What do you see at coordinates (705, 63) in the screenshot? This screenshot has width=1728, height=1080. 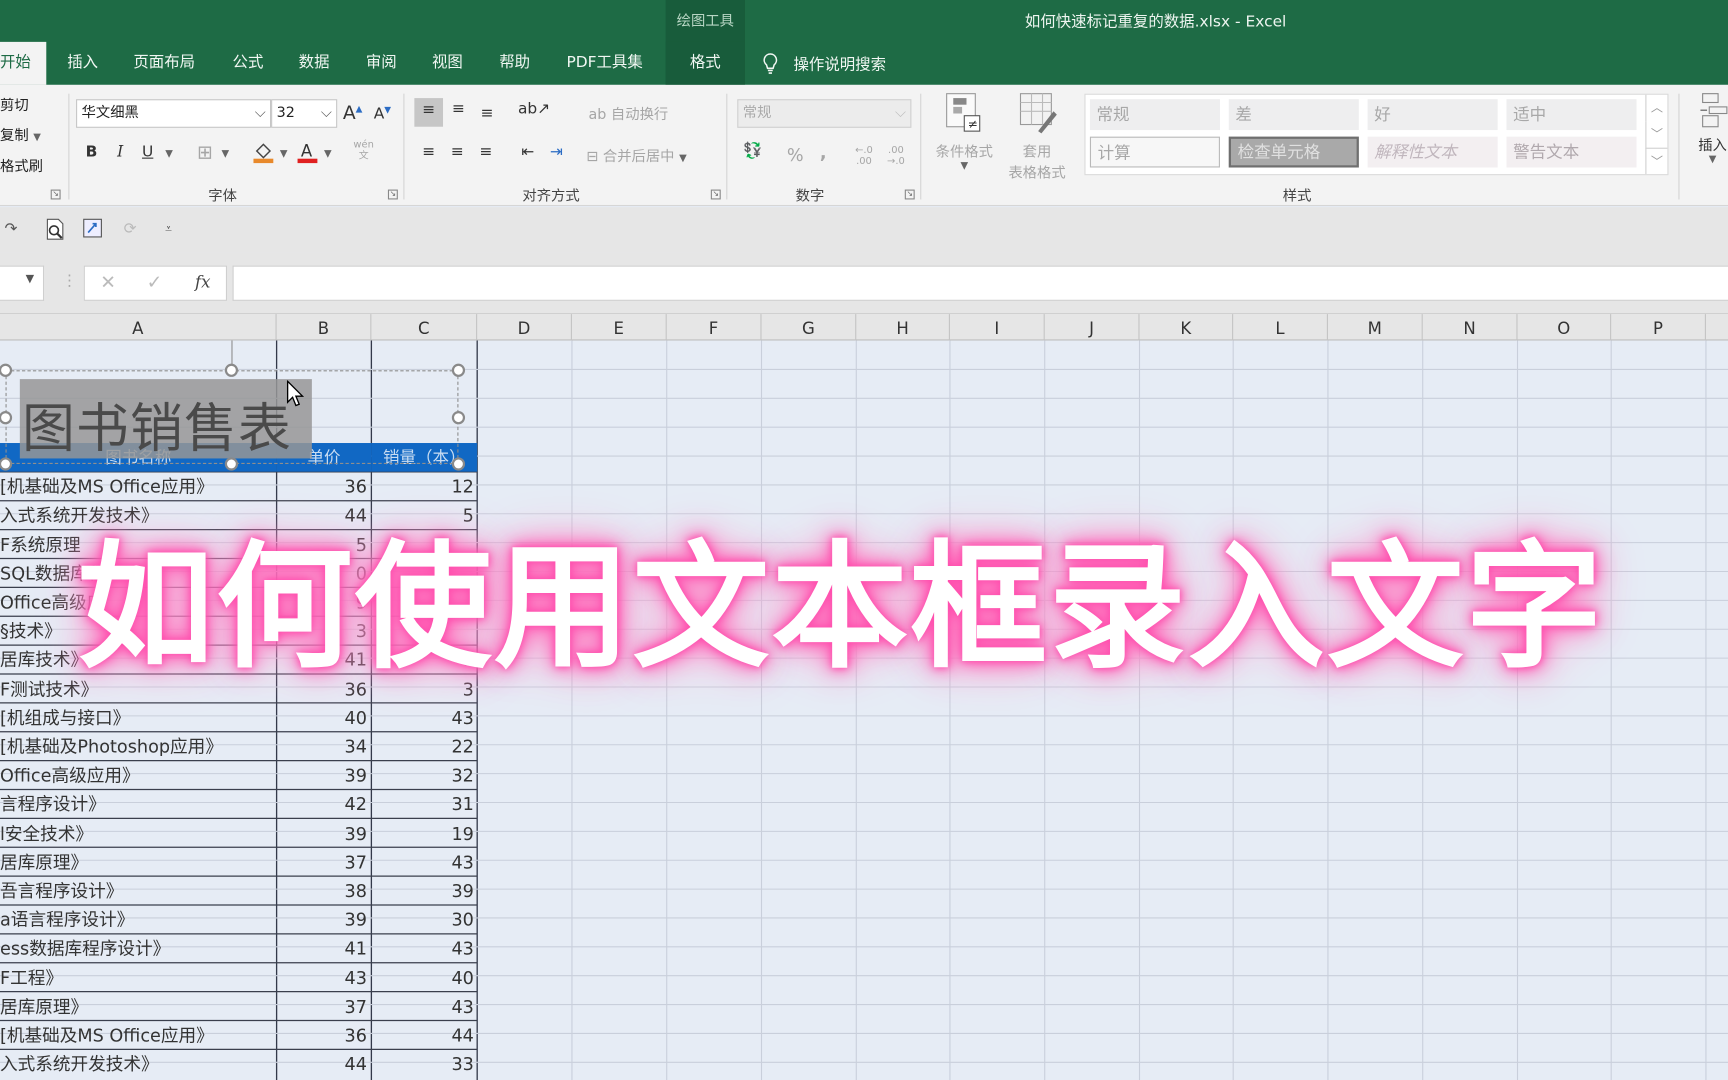 I see `tab-format: 格式` at bounding box center [705, 63].